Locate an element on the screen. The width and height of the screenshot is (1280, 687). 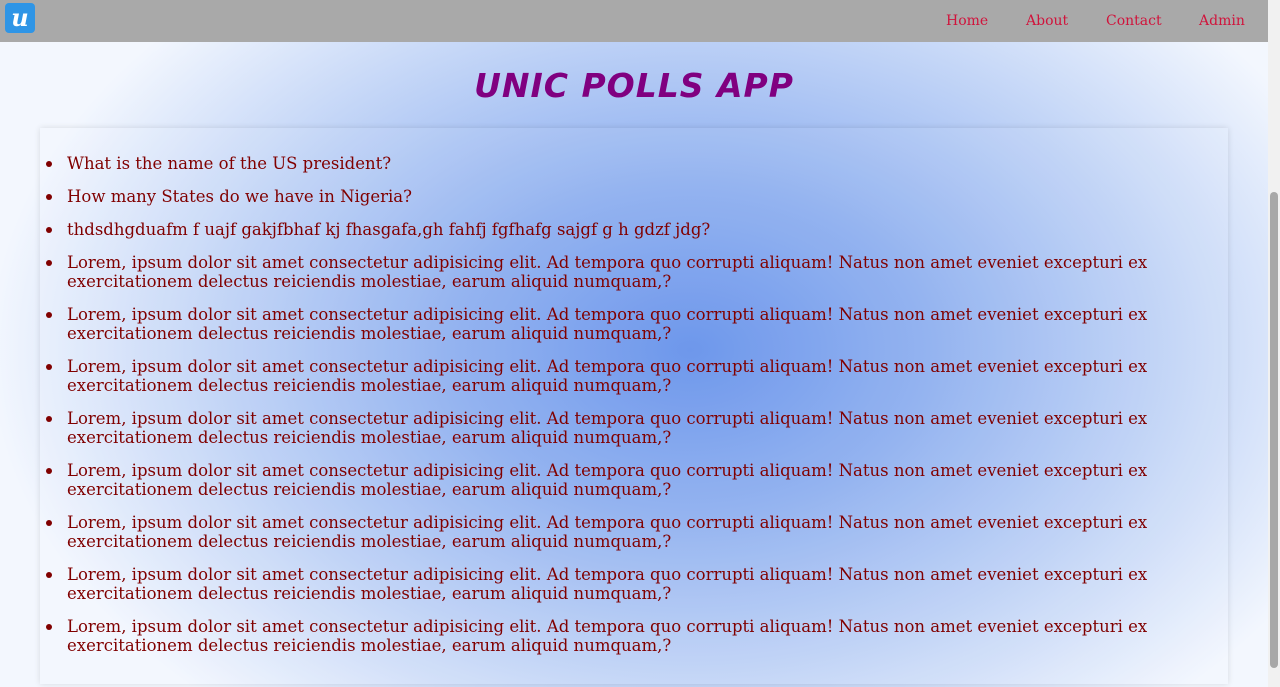
scrollbar-thumb is located at coordinates (1274, 430).